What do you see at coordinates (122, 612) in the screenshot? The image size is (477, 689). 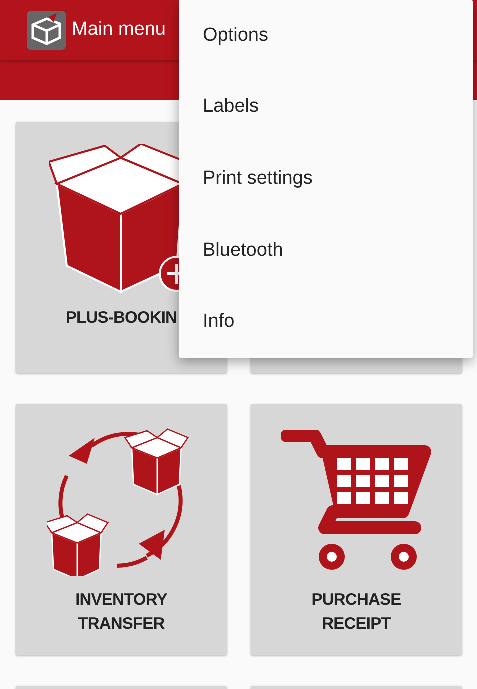 I see `tile-label: INVENTORY TRANSFER` at bounding box center [122, 612].